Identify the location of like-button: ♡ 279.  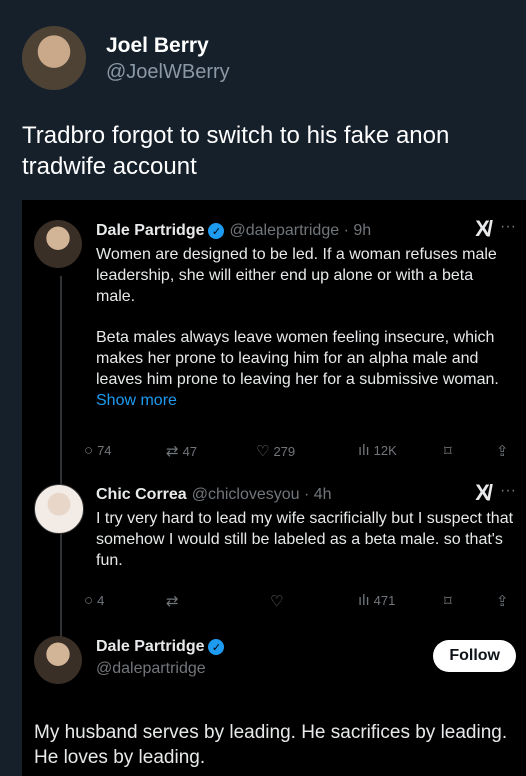
(275, 451).